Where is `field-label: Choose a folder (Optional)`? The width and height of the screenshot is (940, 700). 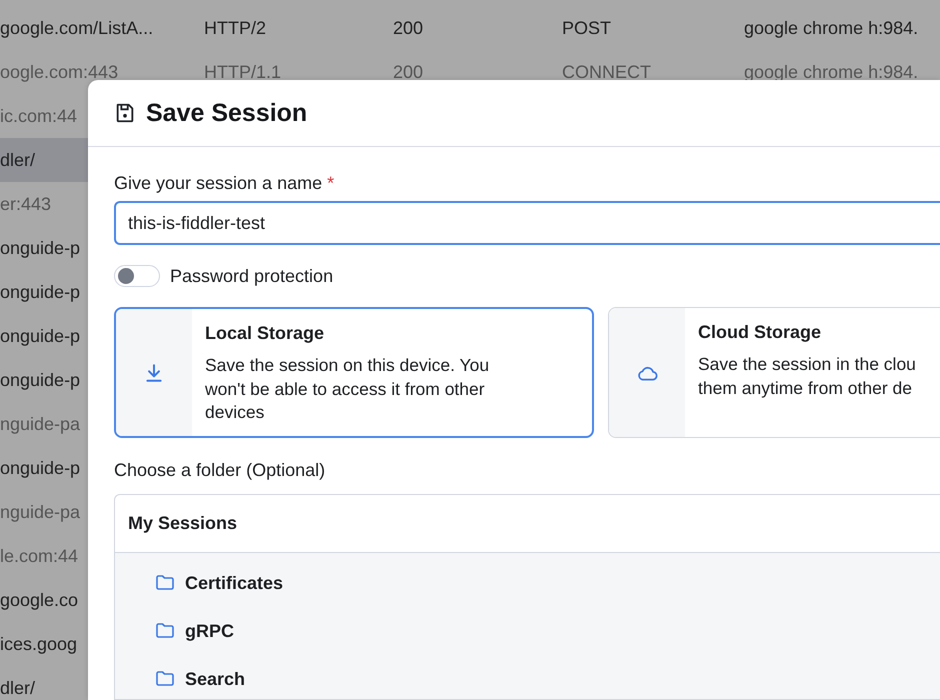
field-label: Choose a folder (Optional) is located at coordinates (220, 470).